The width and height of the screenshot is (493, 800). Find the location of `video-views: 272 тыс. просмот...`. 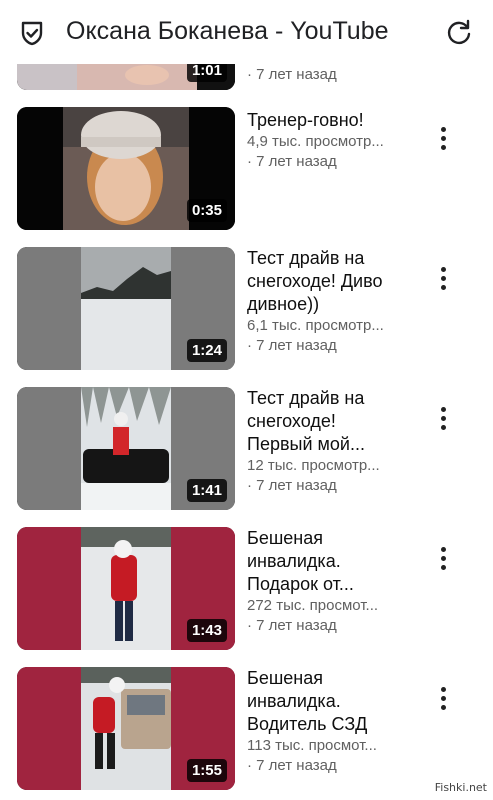

video-views: 272 тыс. просмот... is located at coordinates (313, 605).